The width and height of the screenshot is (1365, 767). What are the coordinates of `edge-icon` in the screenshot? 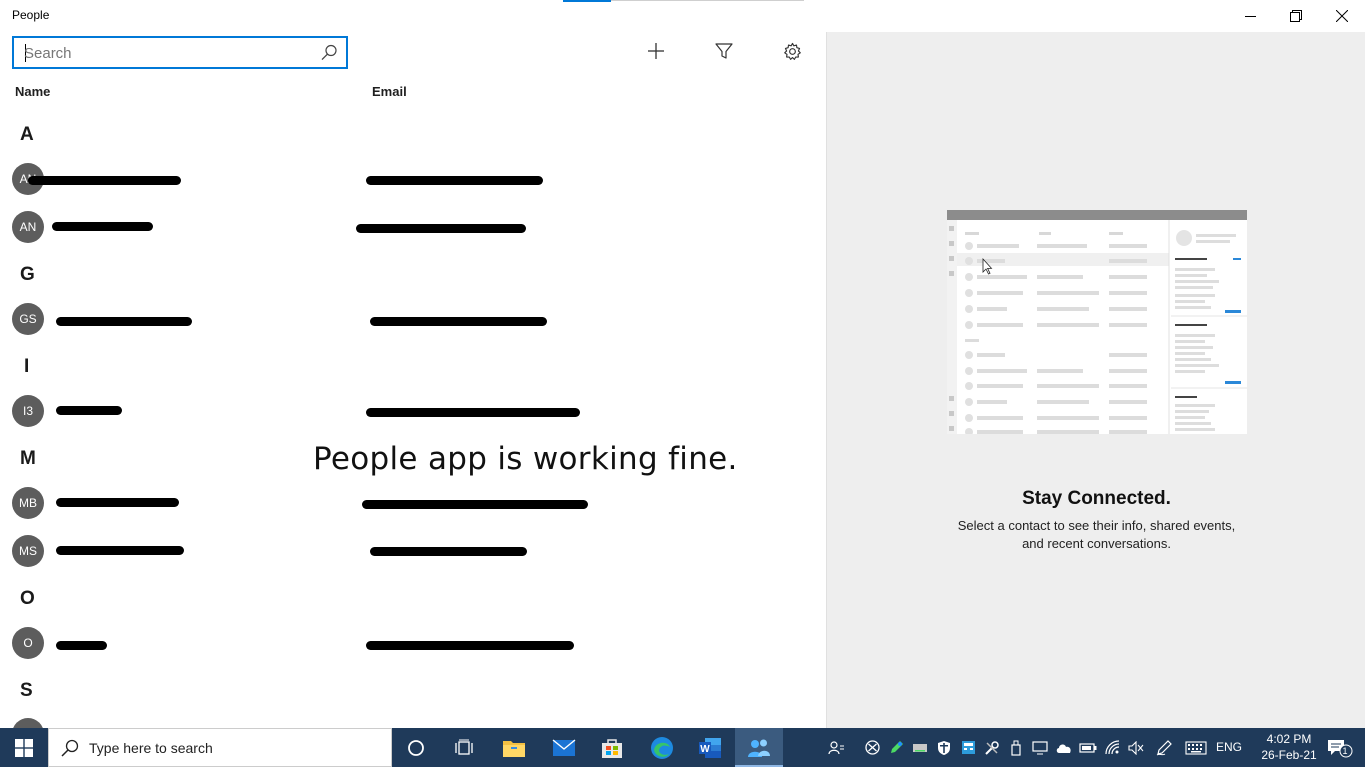 It's located at (662, 747).